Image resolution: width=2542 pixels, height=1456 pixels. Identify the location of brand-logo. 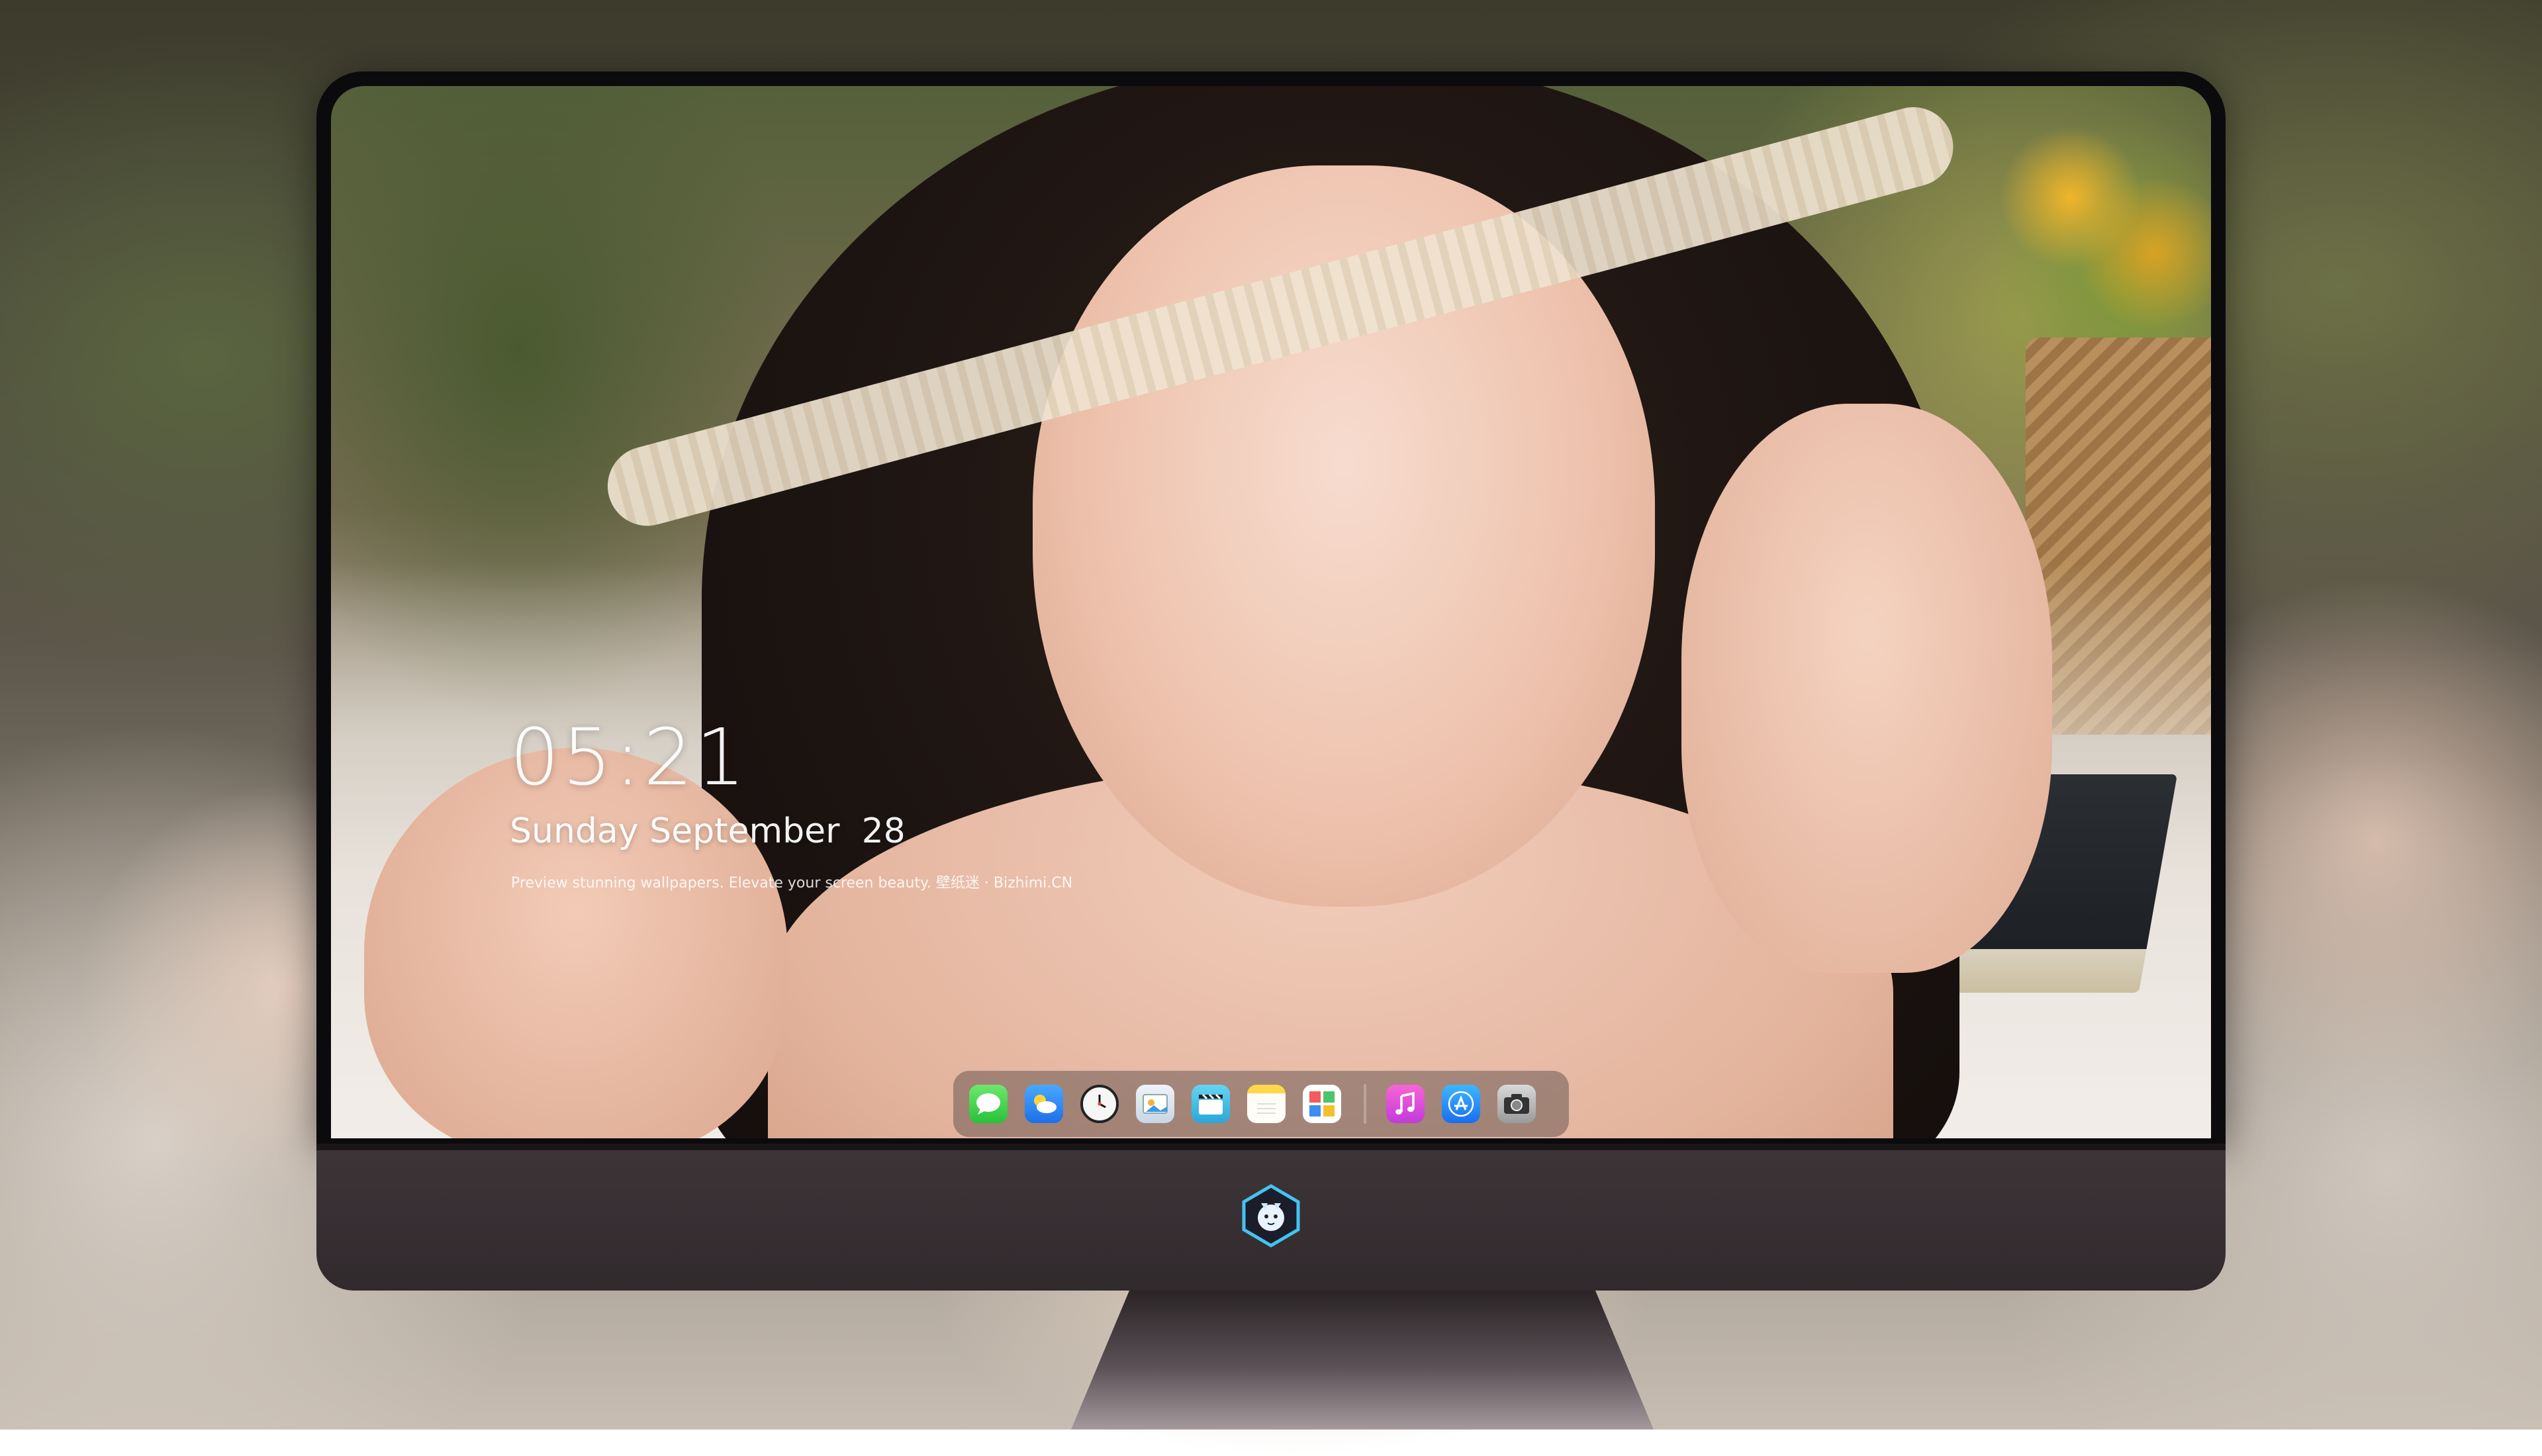
(1271, 1215).